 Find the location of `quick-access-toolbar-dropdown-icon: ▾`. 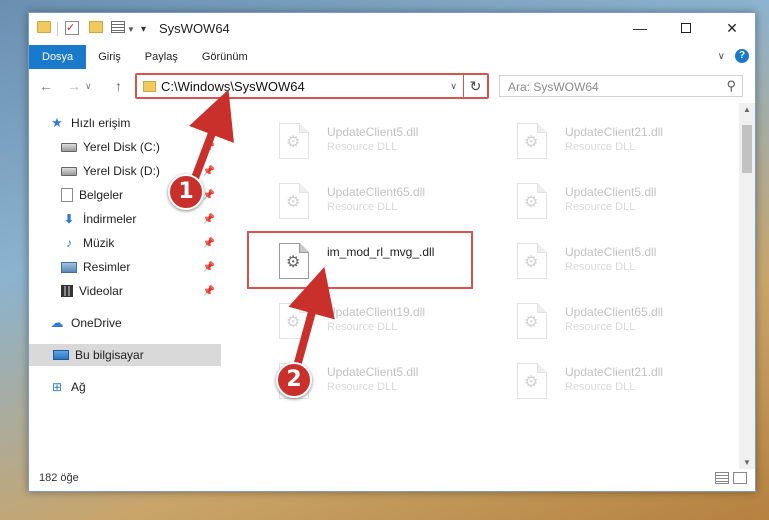

quick-access-toolbar-dropdown-icon: ▾ is located at coordinates (143, 29).